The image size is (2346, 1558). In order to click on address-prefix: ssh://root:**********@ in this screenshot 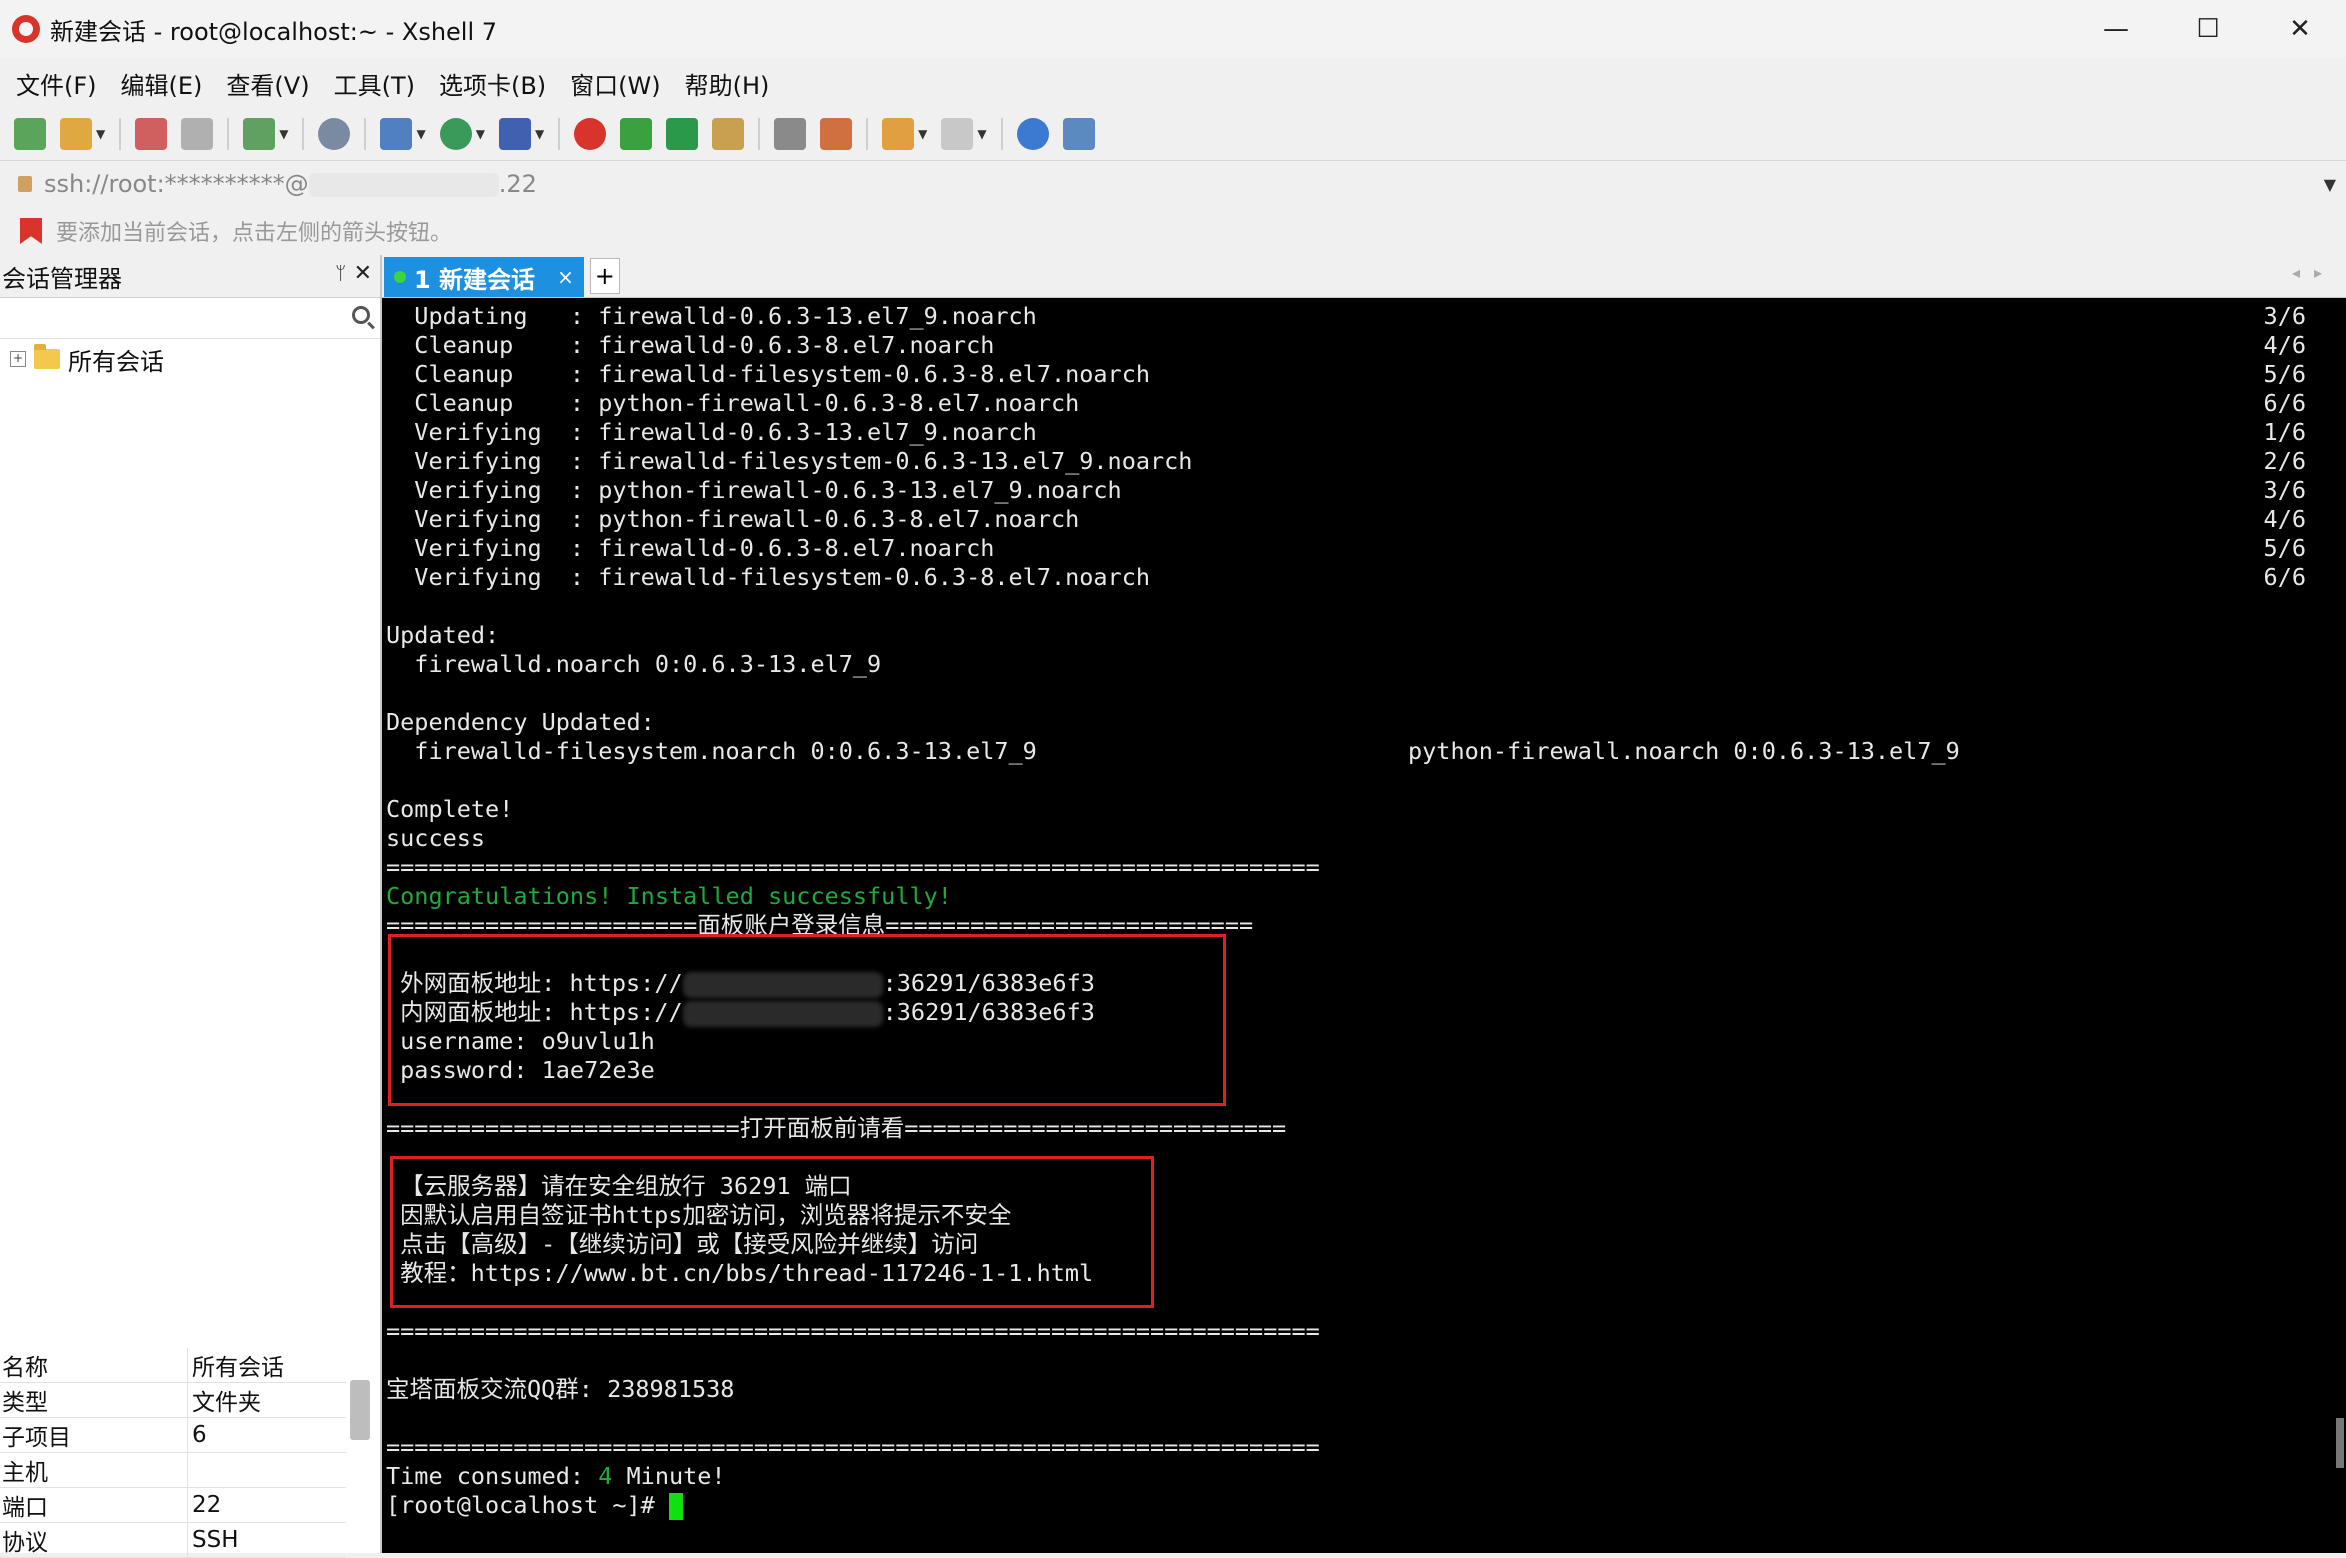, I will do `click(176, 184)`.